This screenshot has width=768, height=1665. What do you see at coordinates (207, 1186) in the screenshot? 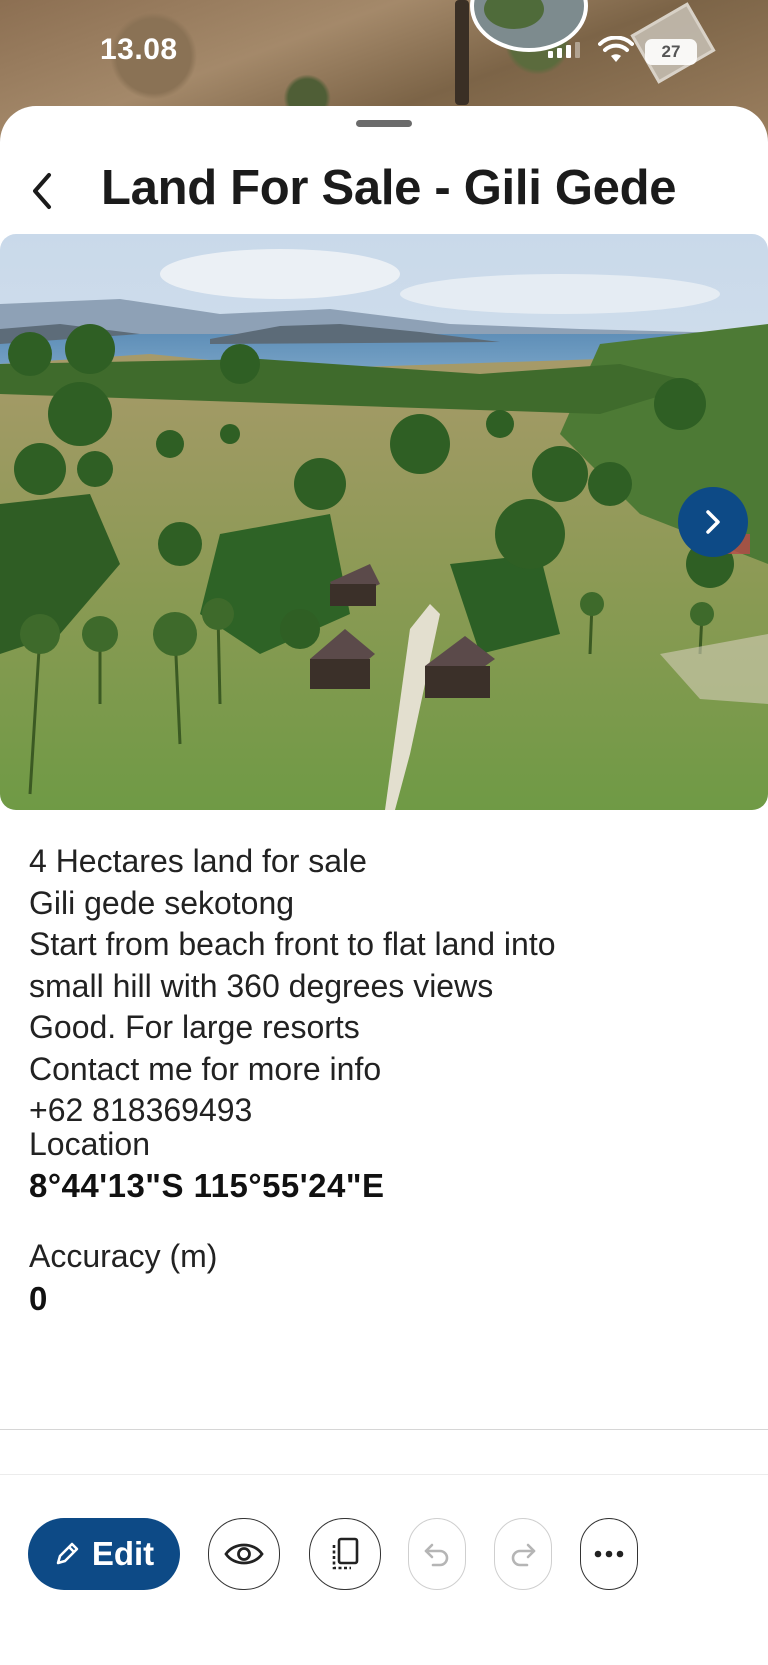
I see `location-value: 8°44'13"S 115°55'24"E` at bounding box center [207, 1186].